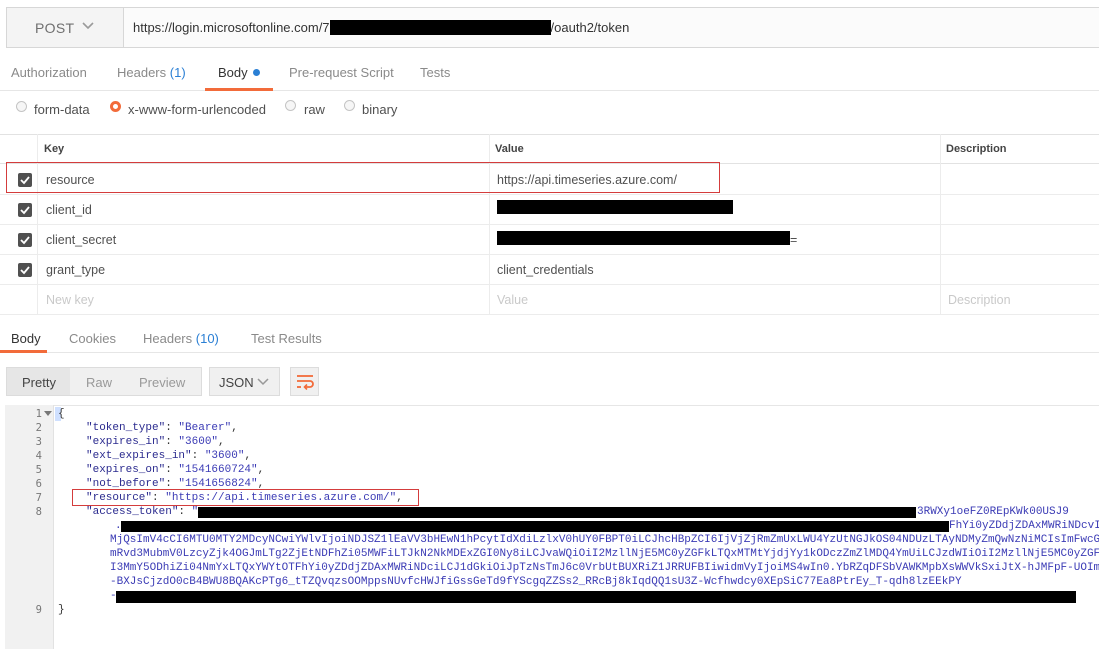 The width and height of the screenshot is (1099, 650). I want to click on method-label: POST, so click(55, 28).